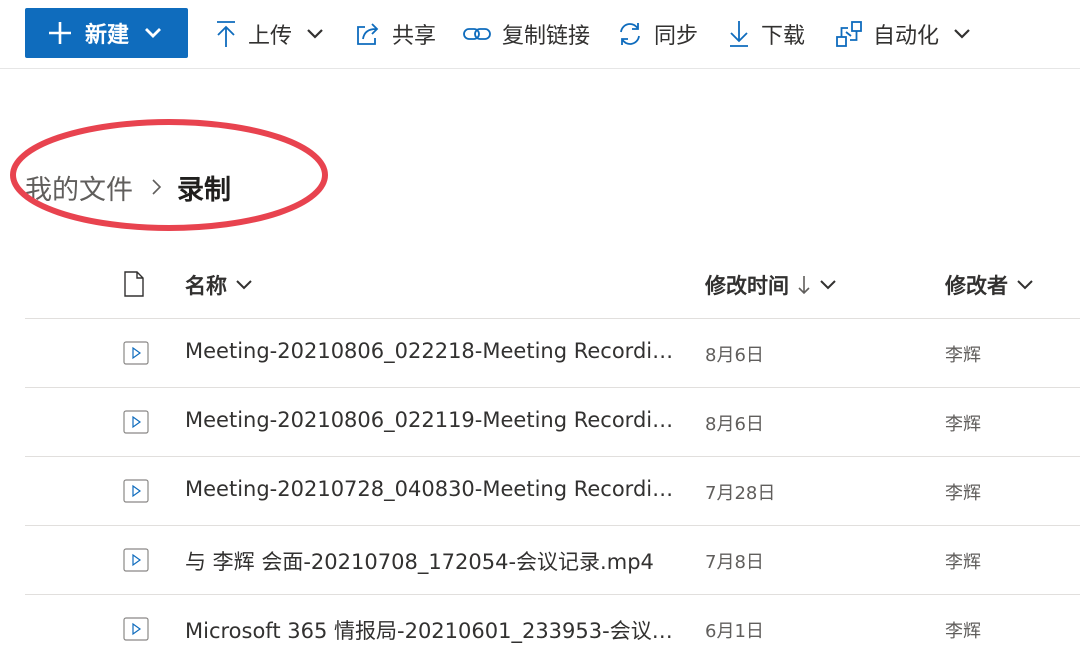  I want to click on copy-link-button: 复制链接, so click(526, 34).